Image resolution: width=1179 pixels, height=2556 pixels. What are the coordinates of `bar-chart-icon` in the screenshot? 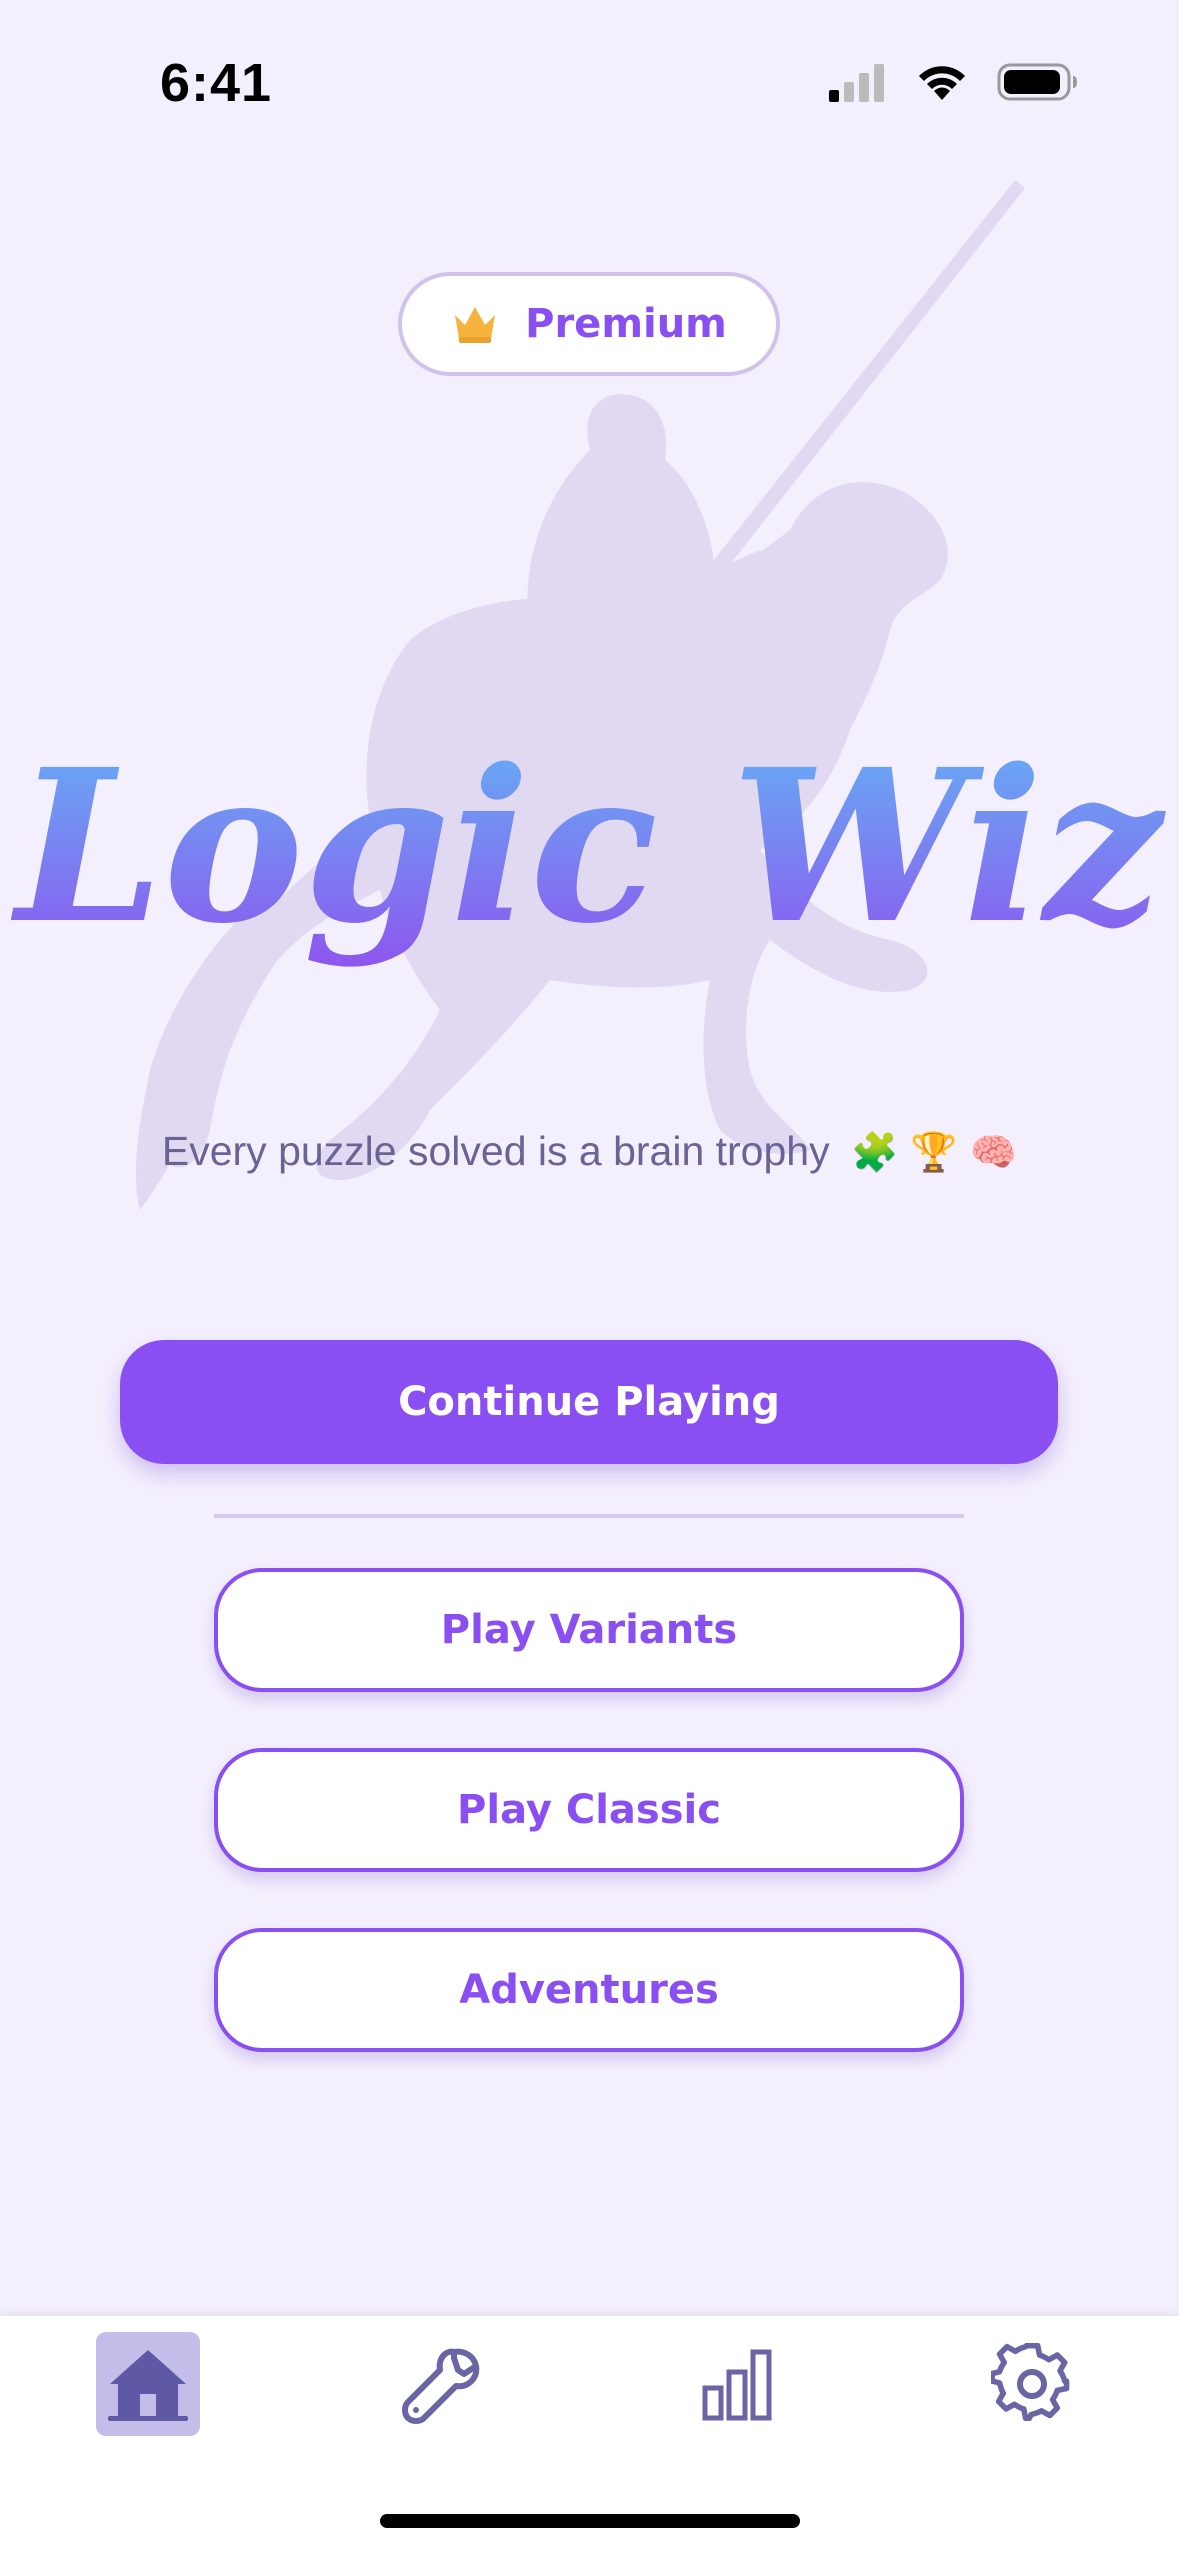 It's located at (737, 2385).